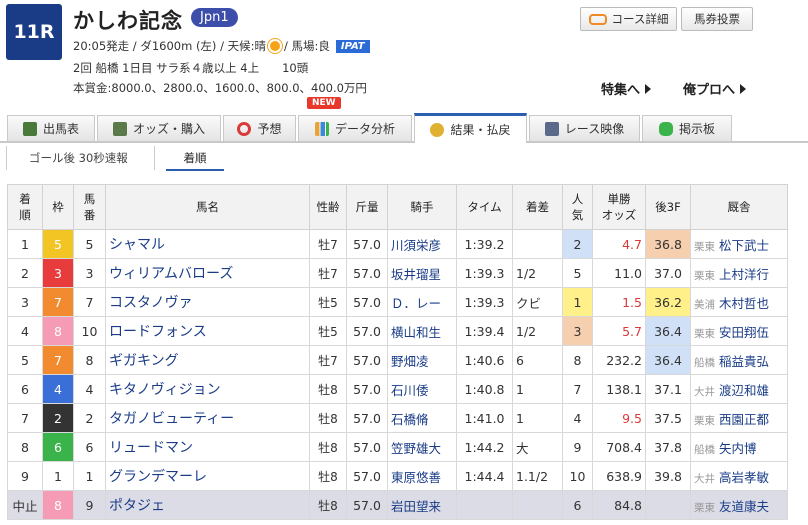 This screenshot has height=525, width=808. What do you see at coordinates (89, 360) in the screenshot?
I see `horse-number-cell: 8` at bounding box center [89, 360].